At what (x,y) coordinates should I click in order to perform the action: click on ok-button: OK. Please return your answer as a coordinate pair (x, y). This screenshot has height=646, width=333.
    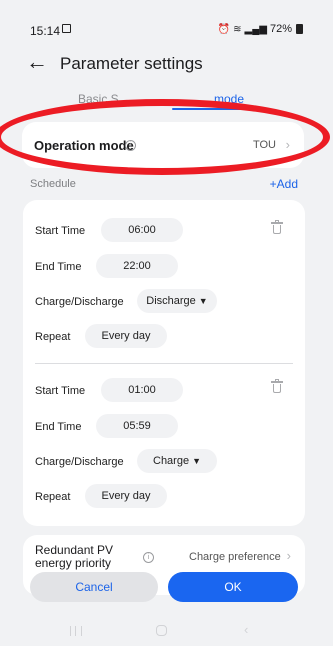
    Looking at the image, I should click on (233, 587).